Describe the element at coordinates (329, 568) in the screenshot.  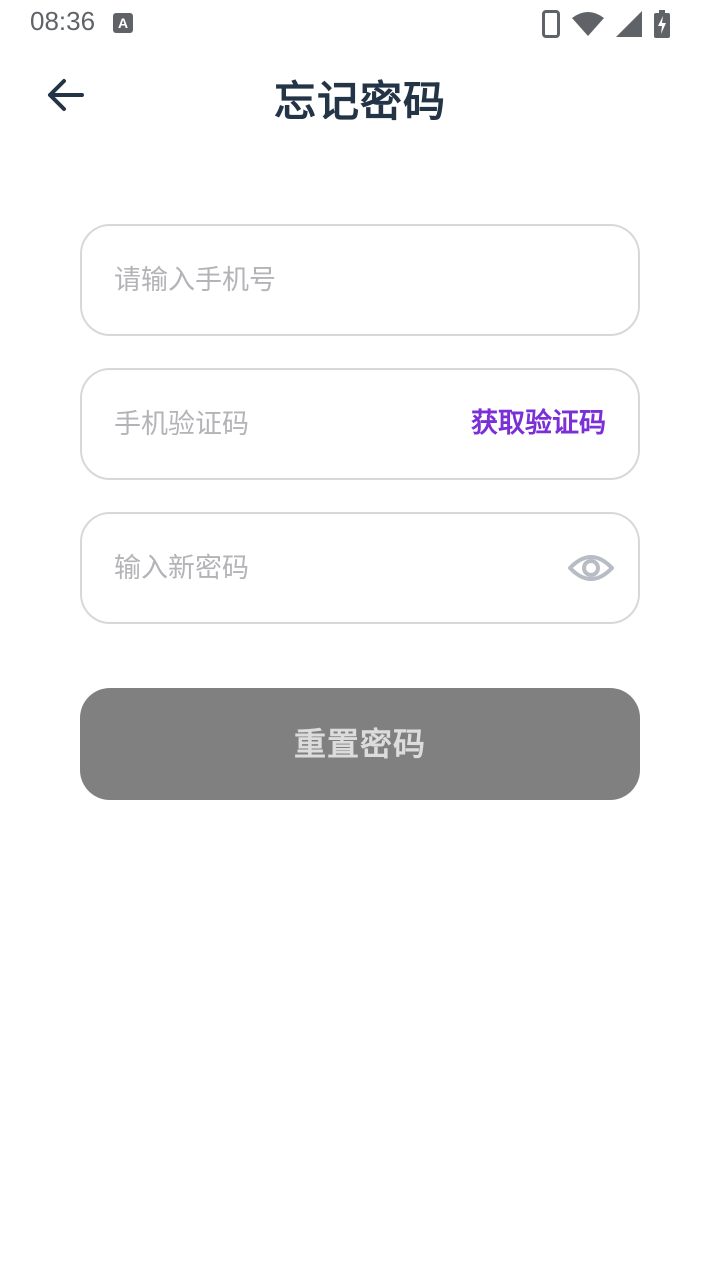
I see `new-password-input` at that location.